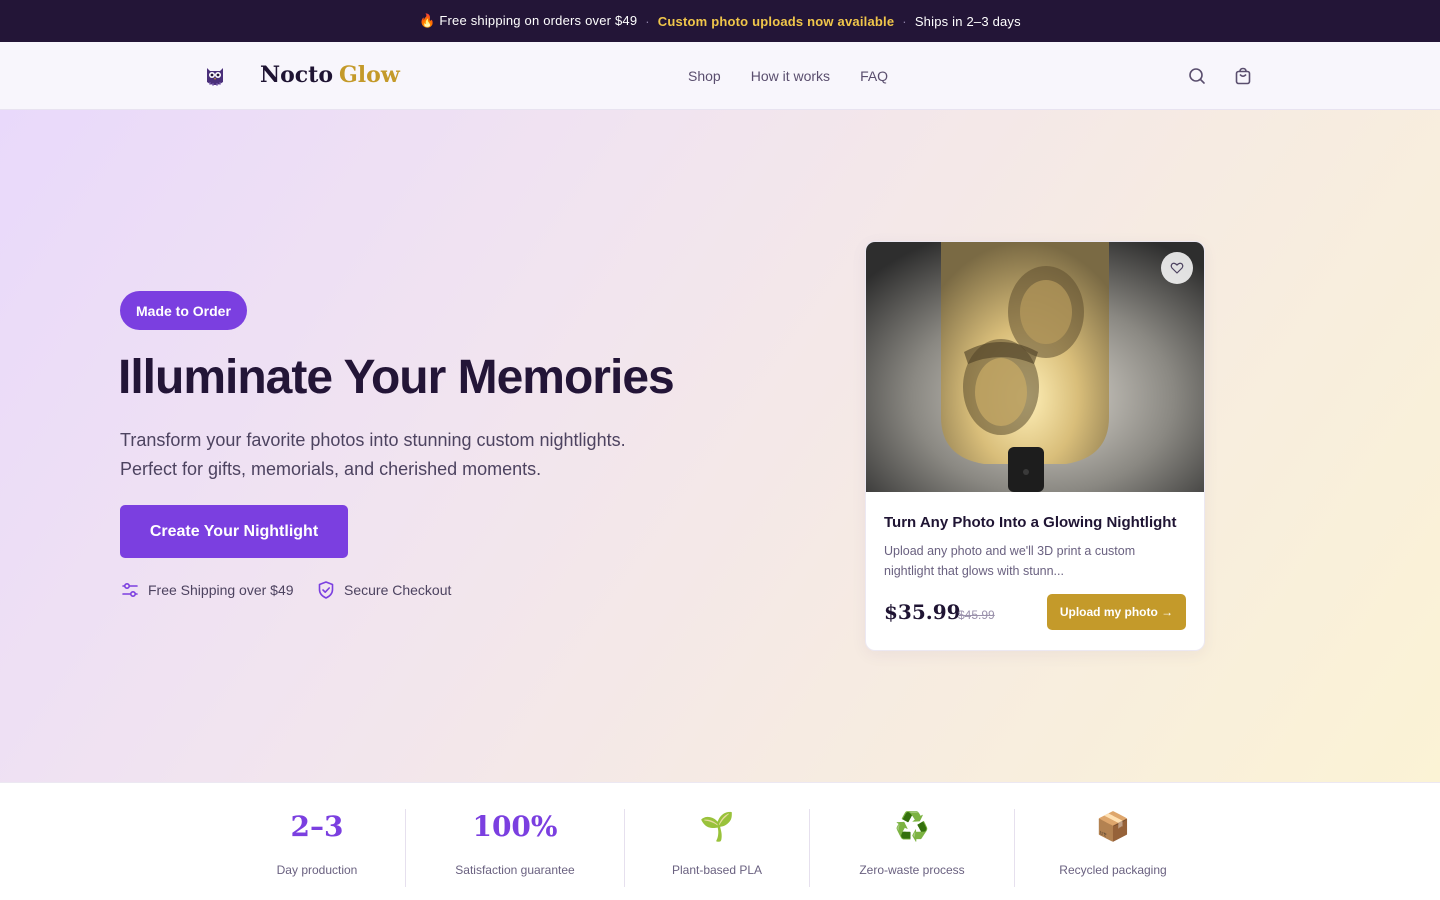 Image resolution: width=1440 pixels, height=900 pixels. I want to click on nav-faq: FAQ, so click(874, 76).